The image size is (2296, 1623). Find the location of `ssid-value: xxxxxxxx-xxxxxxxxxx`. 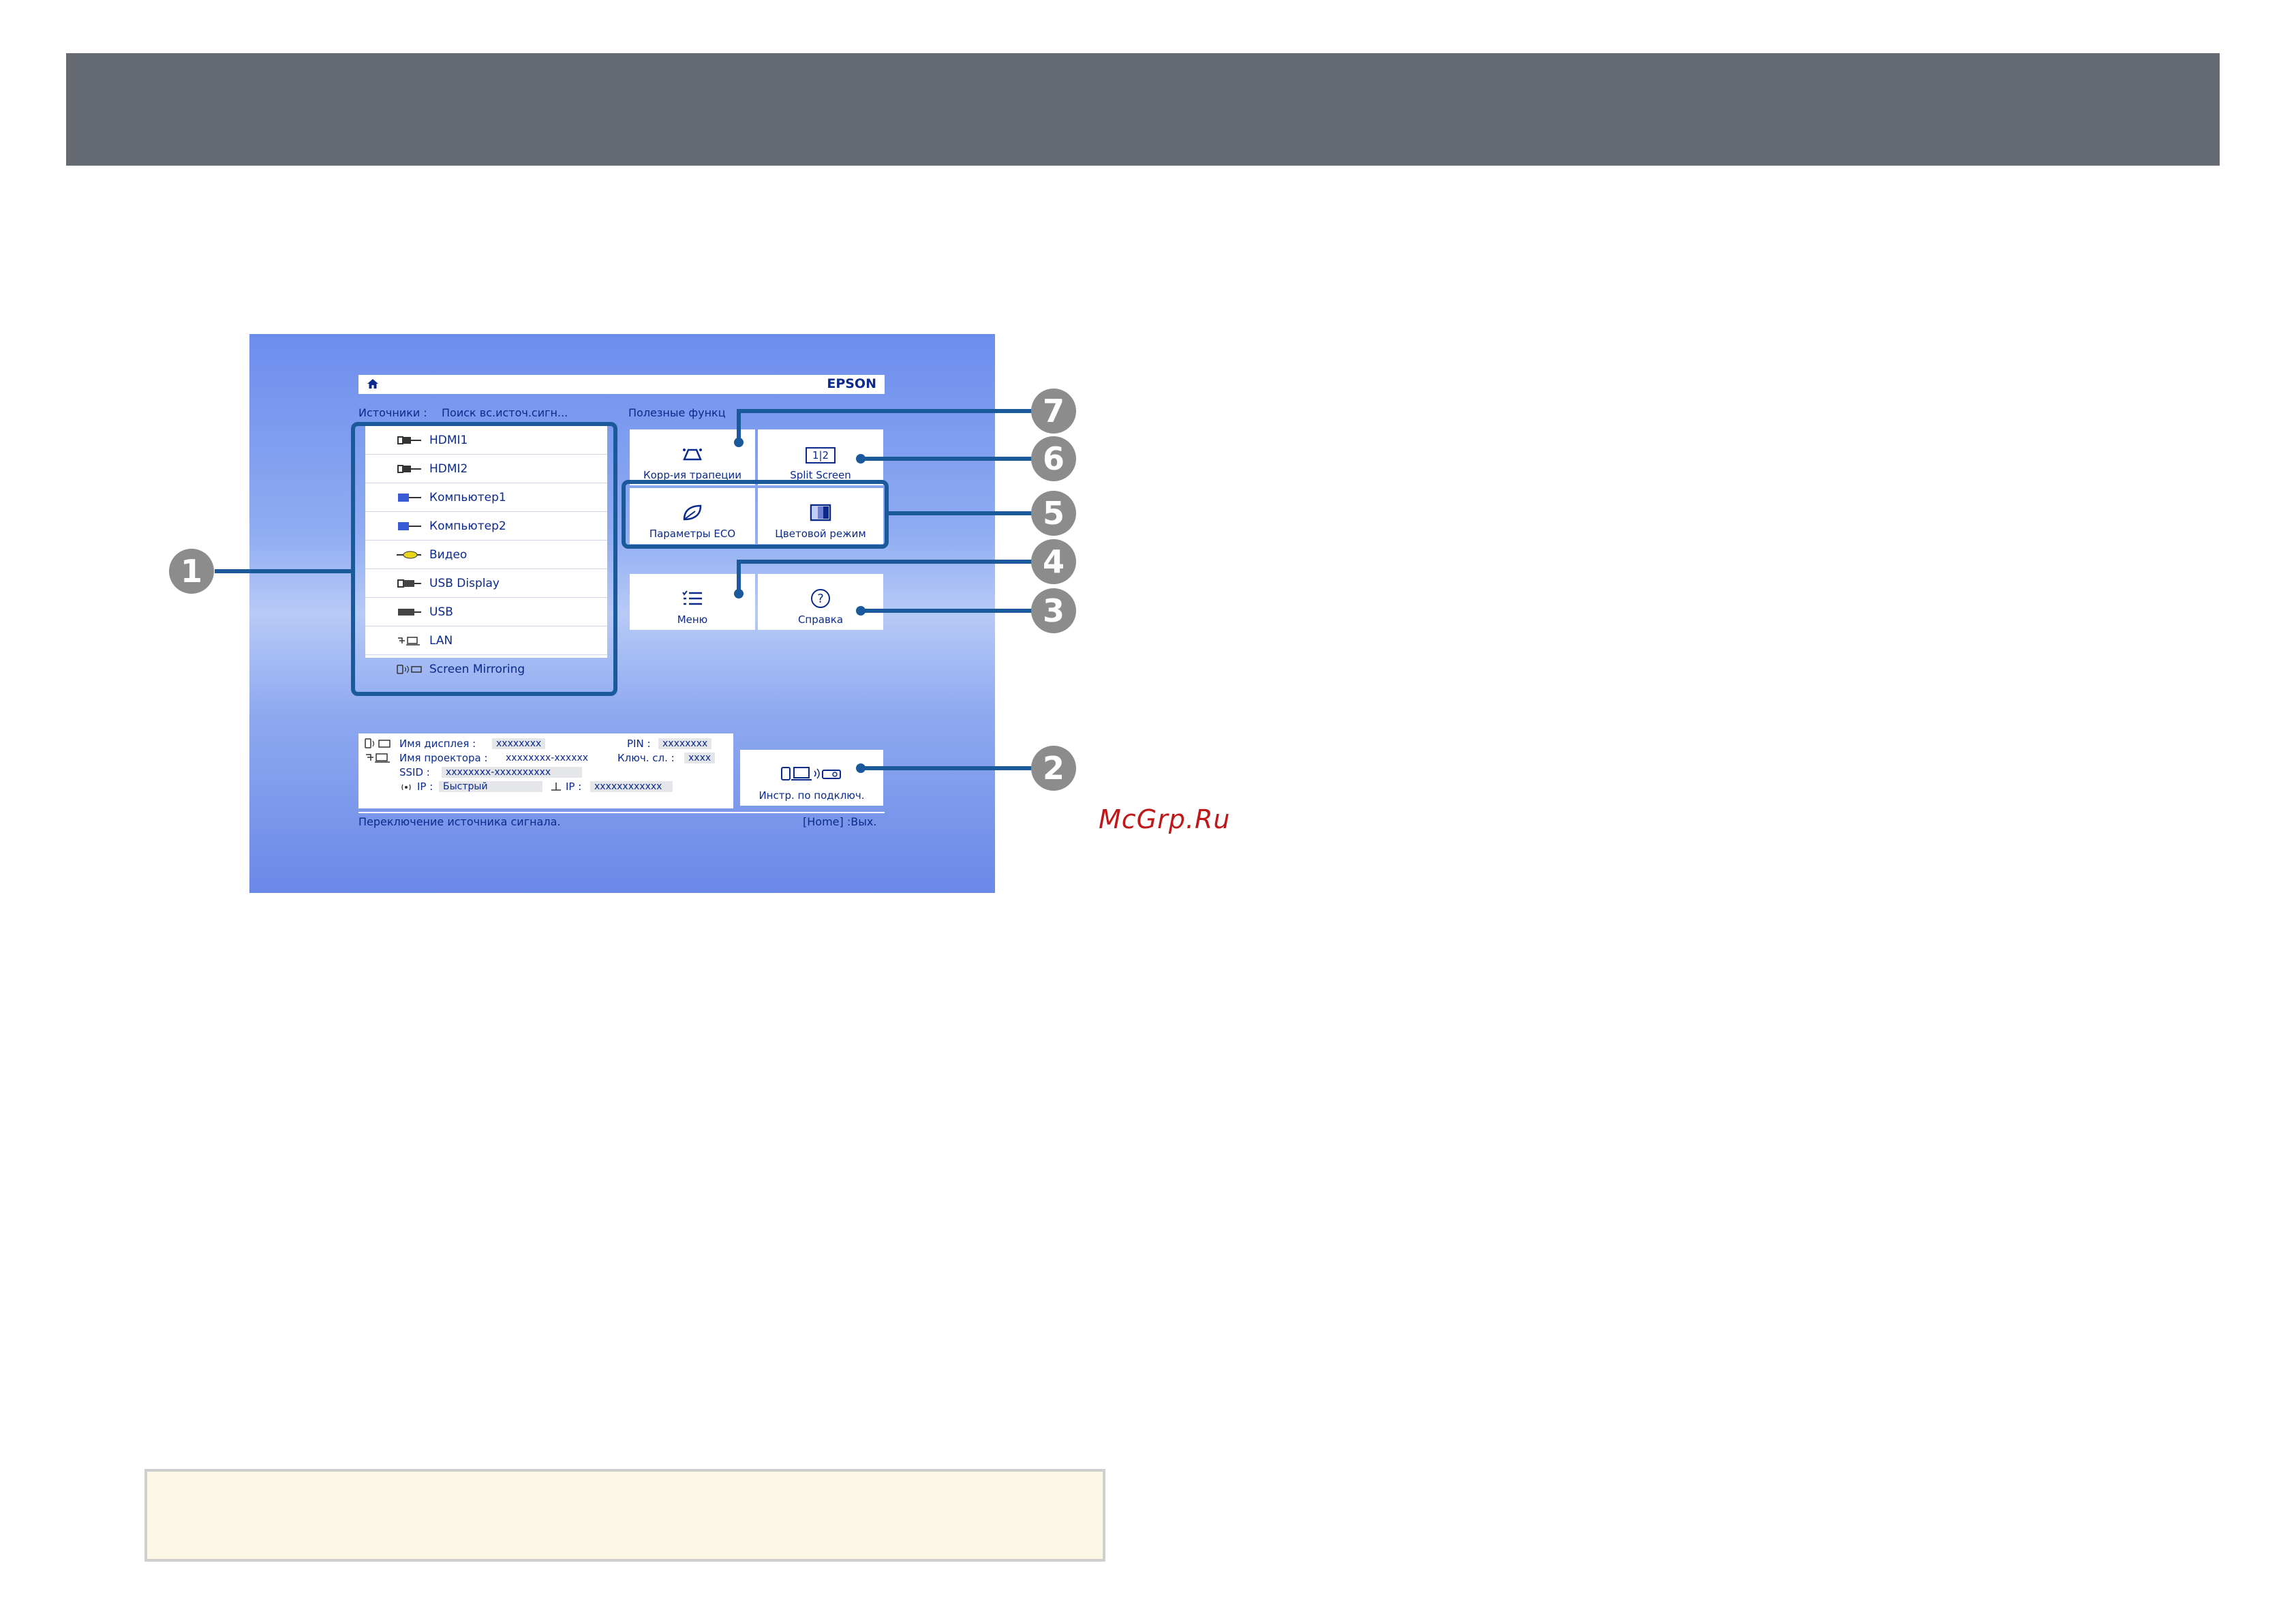

ssid-value: xxxxxxxx-xxxxxxxxxx is located at coordinates (512, 773).